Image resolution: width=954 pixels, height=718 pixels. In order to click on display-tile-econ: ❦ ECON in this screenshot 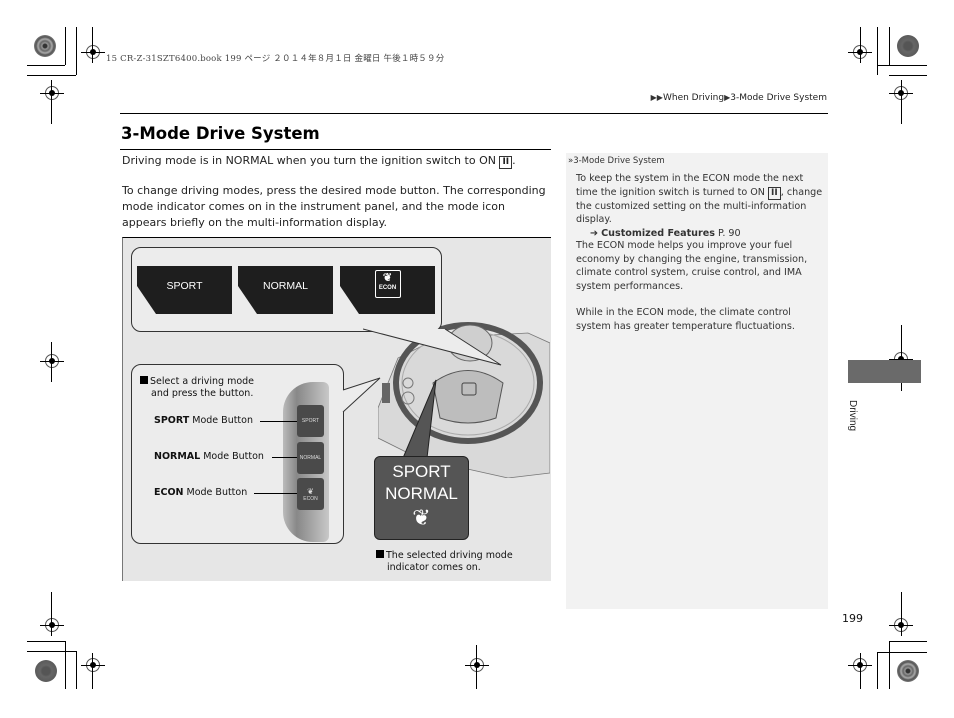, I will do `click(387, 290)`.